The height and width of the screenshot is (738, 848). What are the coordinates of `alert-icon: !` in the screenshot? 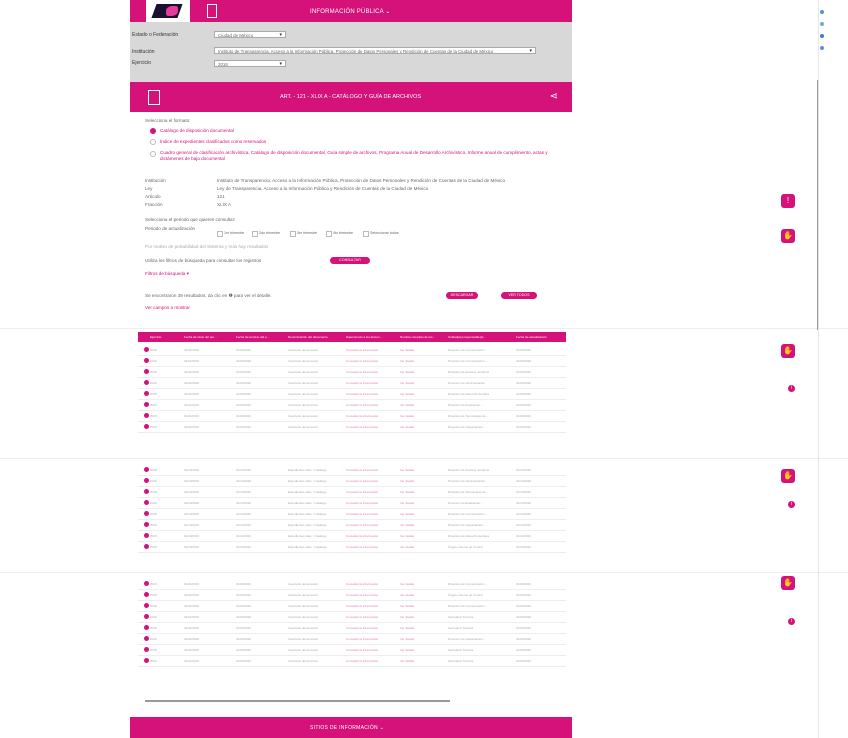 It's located at (788, 201).